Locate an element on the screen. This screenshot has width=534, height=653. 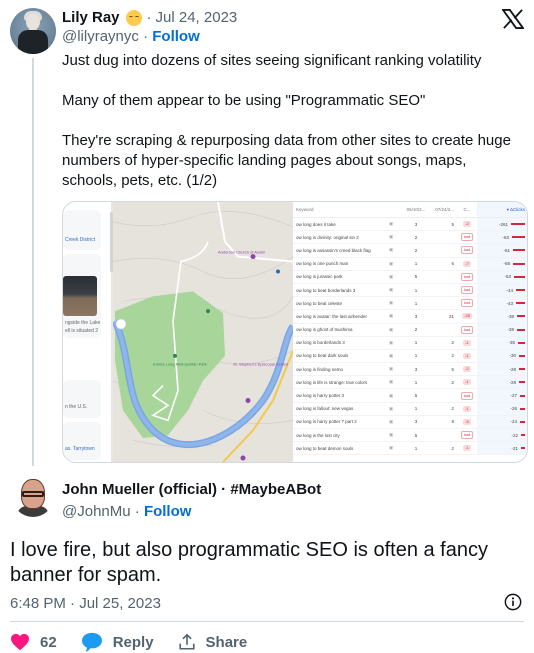
position-date-1: 2 is located at coordinates (416, 237).